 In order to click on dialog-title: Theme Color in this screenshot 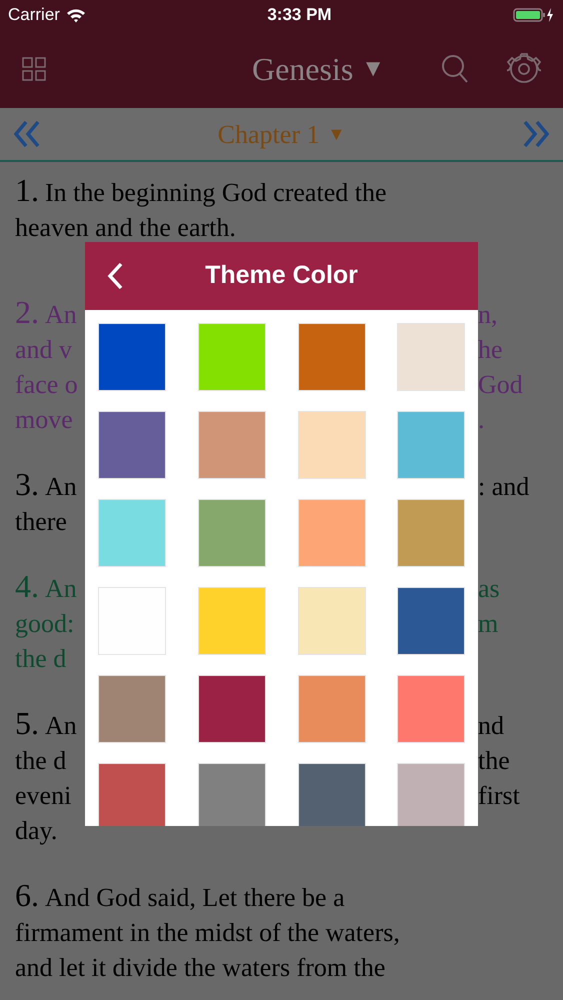, I will do `click(281, 276)`.